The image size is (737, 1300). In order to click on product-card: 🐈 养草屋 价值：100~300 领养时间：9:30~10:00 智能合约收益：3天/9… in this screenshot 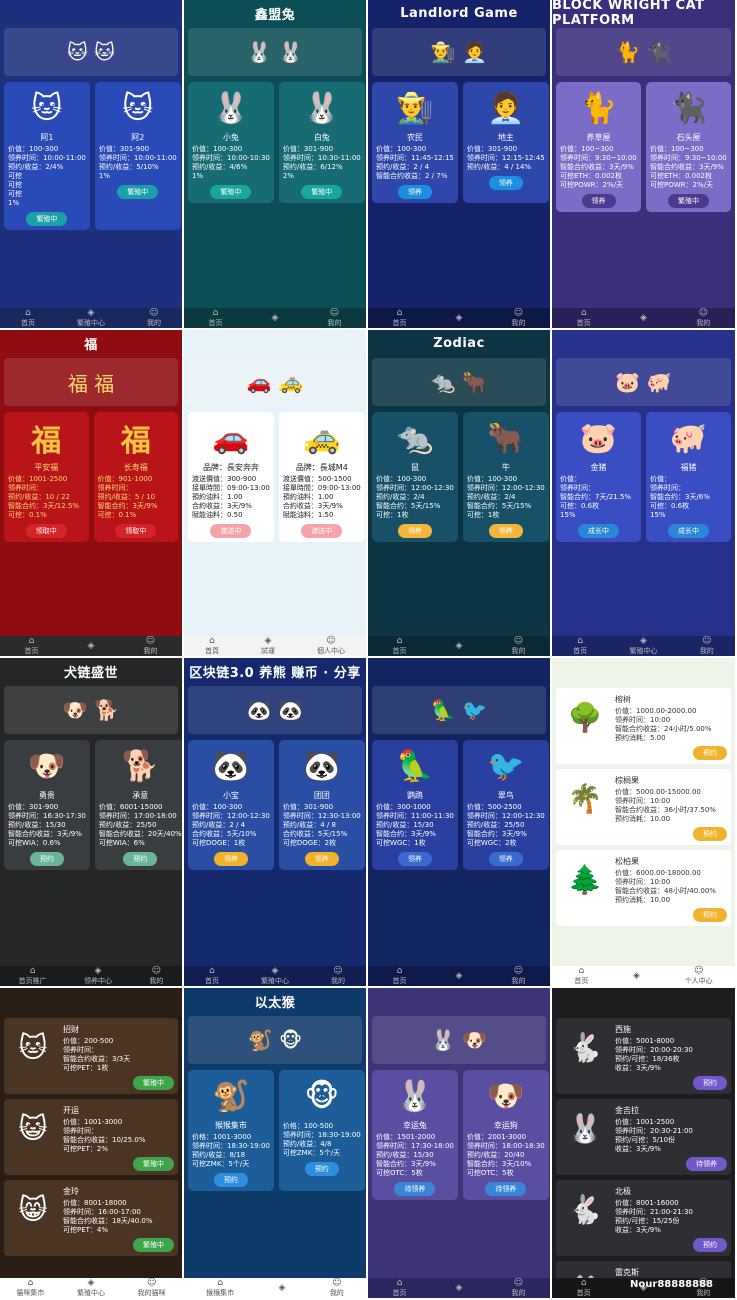, I will do `click(598, 147)`.